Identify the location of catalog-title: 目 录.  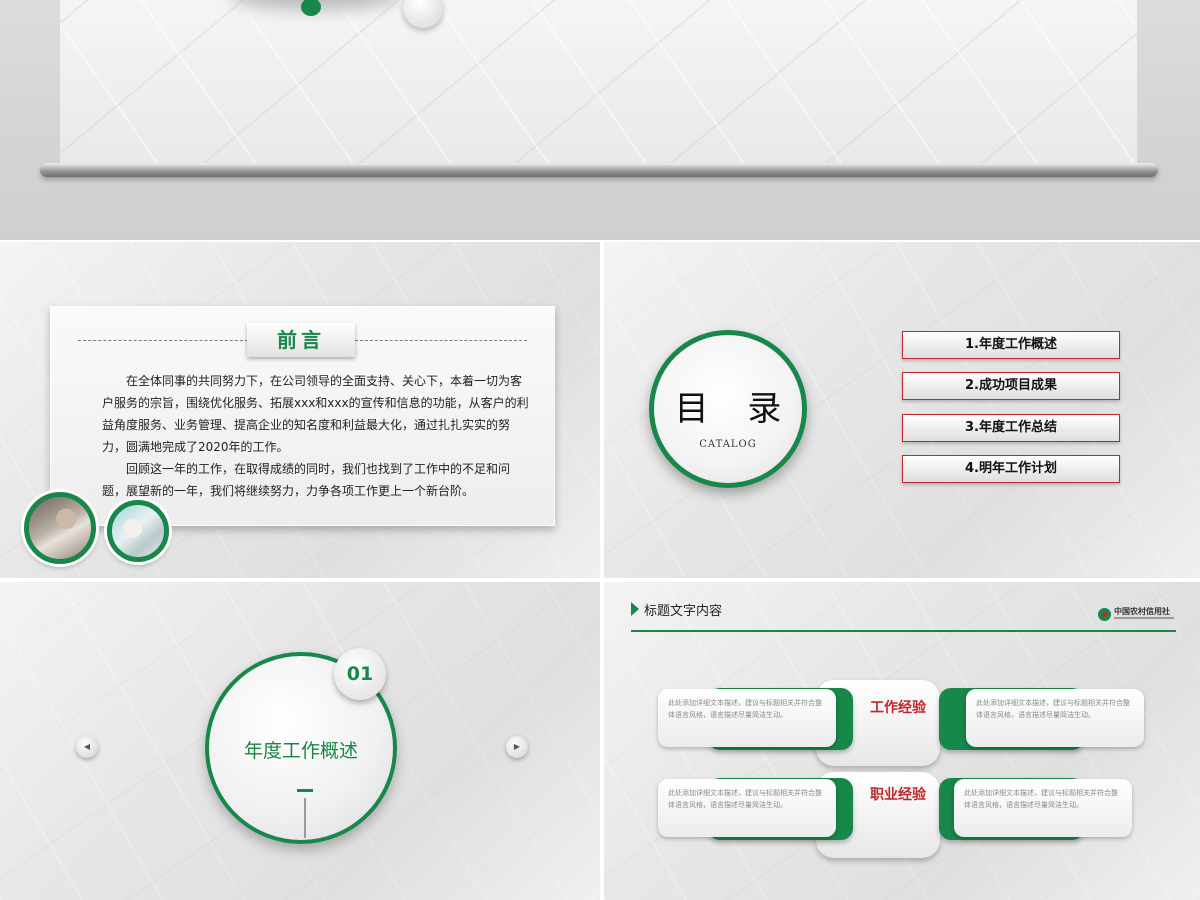
(735, 409).